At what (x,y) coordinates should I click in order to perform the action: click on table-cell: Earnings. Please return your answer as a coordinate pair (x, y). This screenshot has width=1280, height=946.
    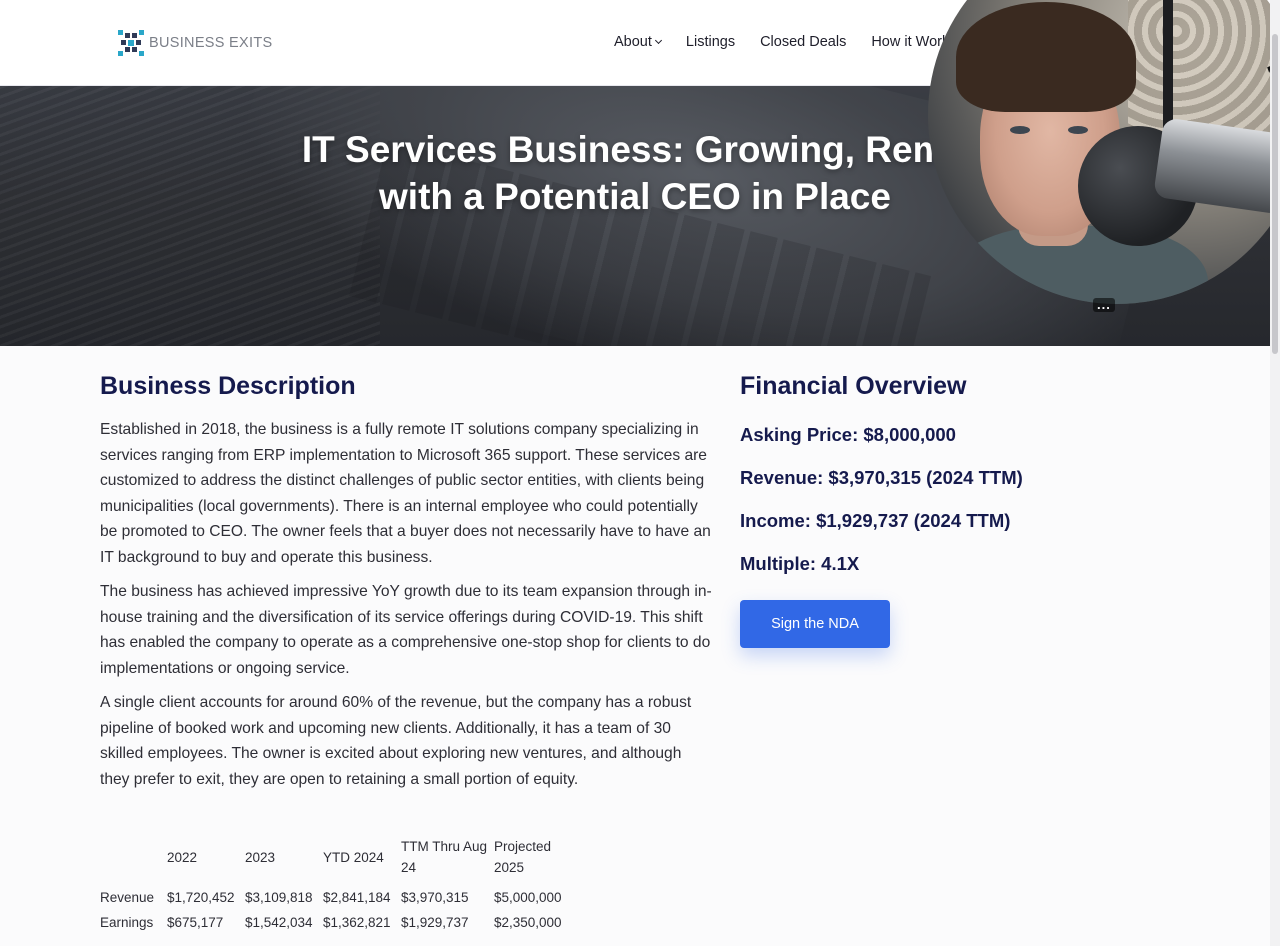
    Looking at the image, I should click on (127, 922).